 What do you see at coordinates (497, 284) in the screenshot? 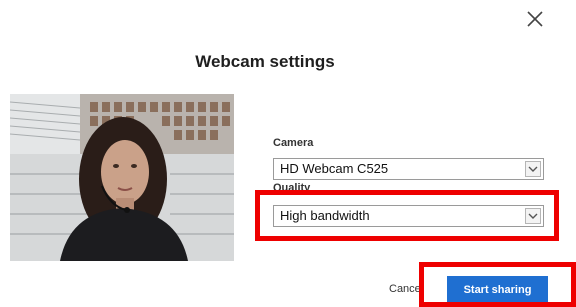
I see `start-sharing-highlight-box` at bounding box center [497, 284].